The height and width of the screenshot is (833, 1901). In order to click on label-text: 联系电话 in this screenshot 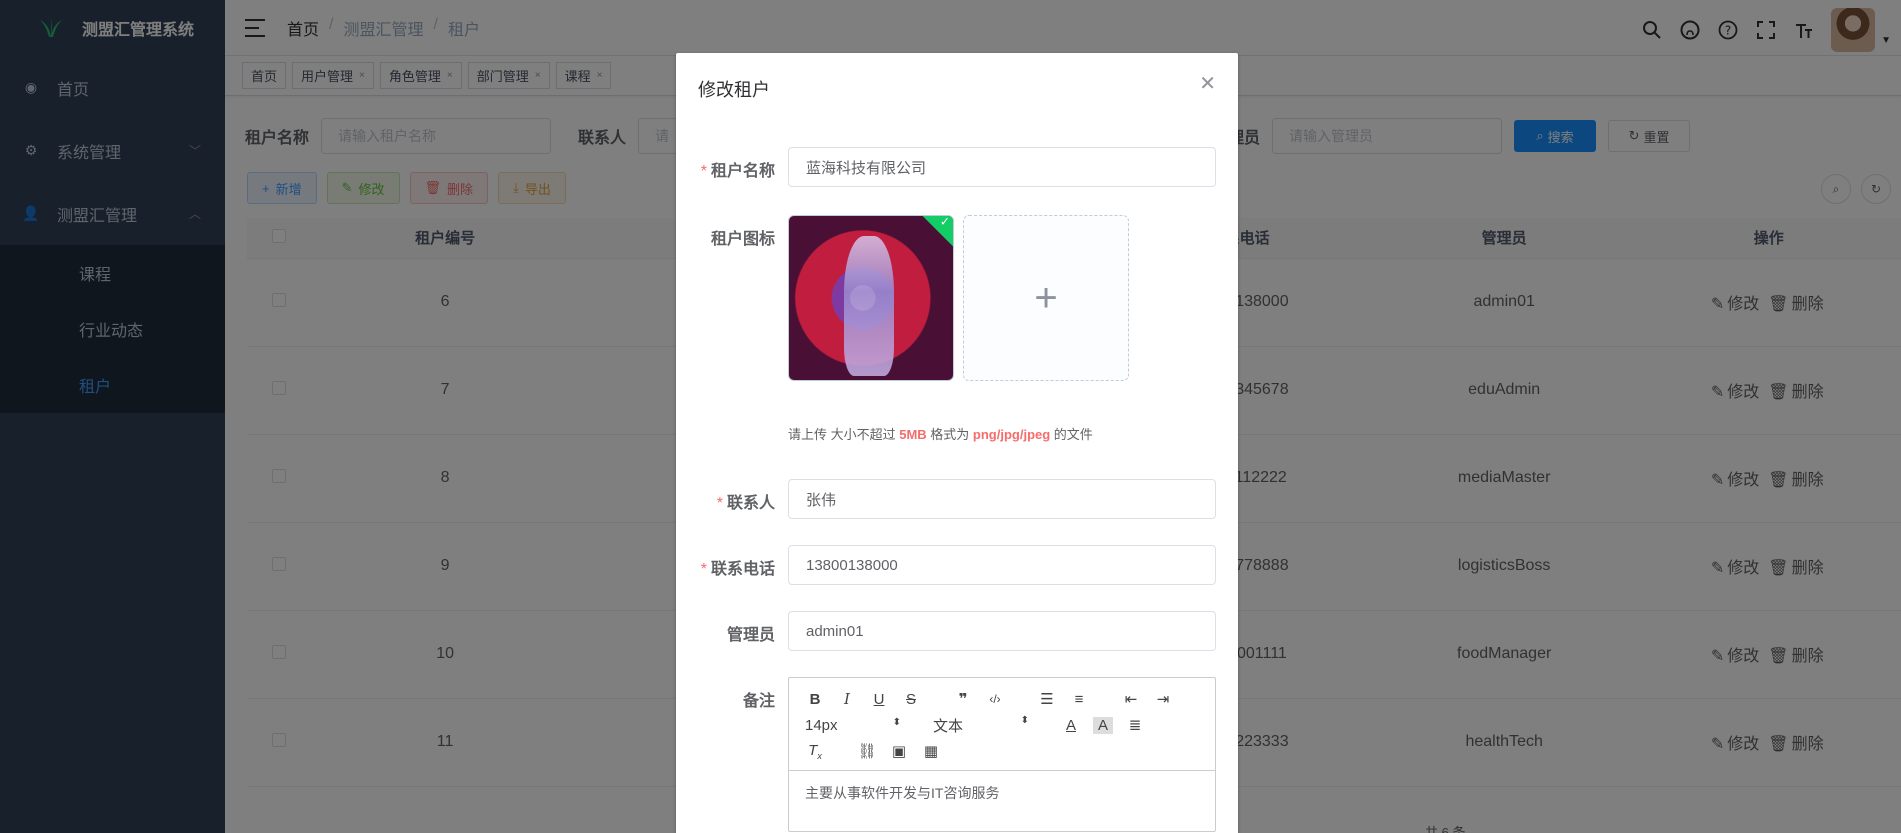, I will do `click(742, 569)`.